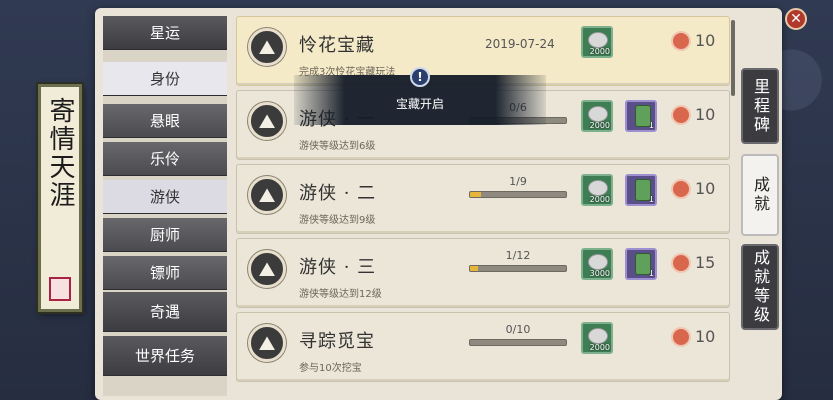 Image resolution: width=833 pixels, height=400 pixels. What do you see at coordinates (419, 104) in the screenshot?
I see `toast-message: 宝藏开启` at bounding box center [419, 104].